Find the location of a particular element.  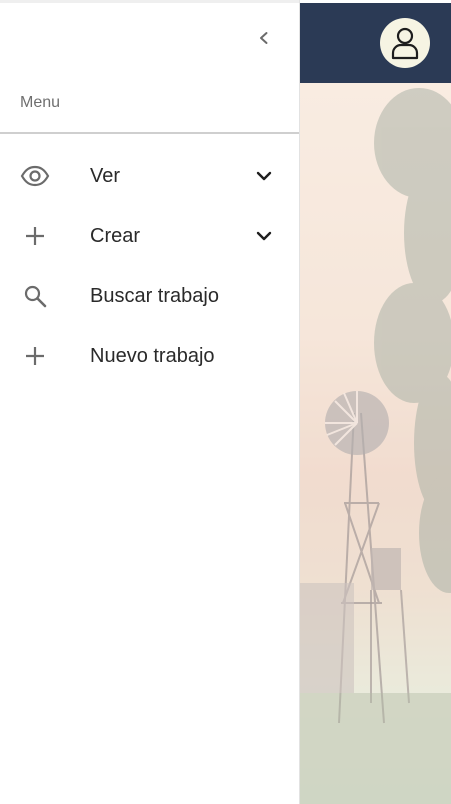

chevron-left-icon is located at coordinates (264, 38).